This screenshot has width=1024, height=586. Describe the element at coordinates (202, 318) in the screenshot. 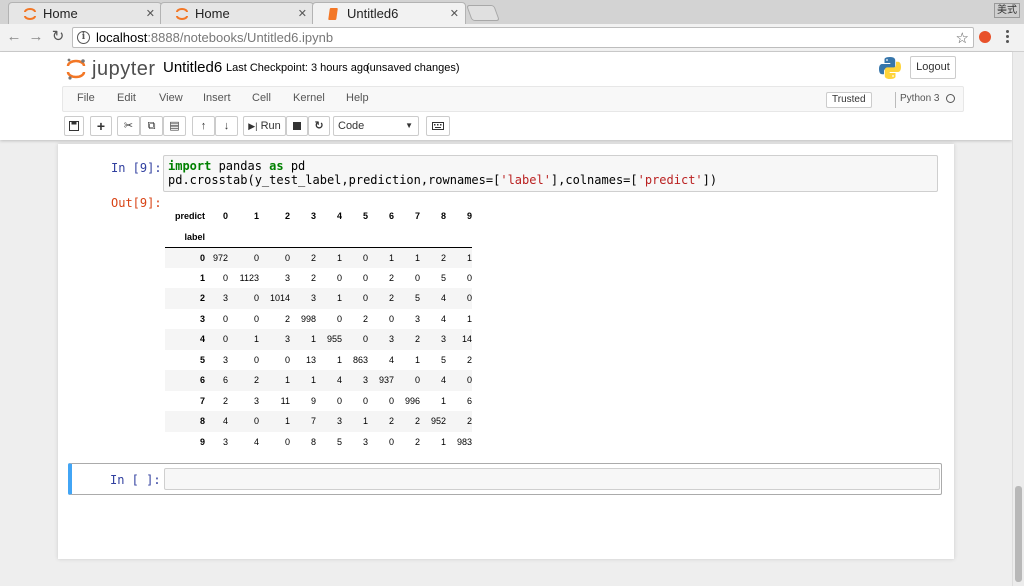

I see `row-label: 3` at that location.